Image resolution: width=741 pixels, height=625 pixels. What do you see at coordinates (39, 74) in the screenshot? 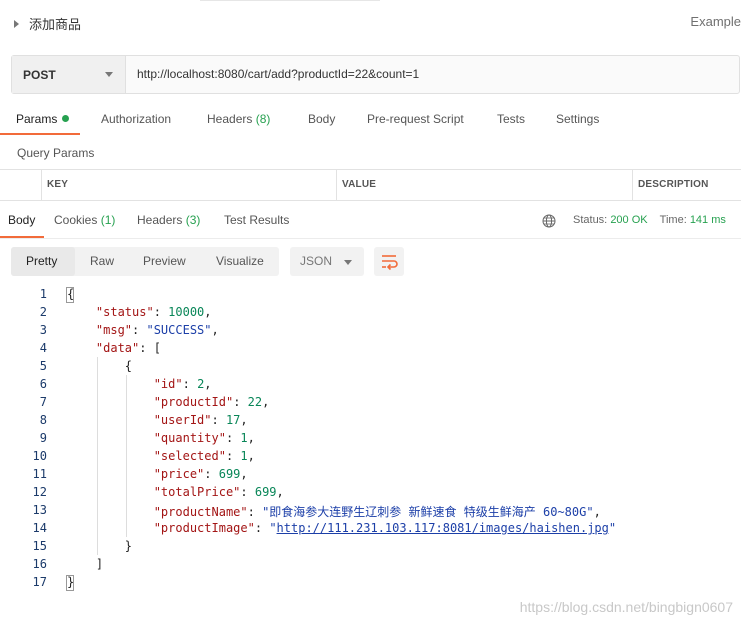
I see `method-label: POST` at bounding box center [39, 74].